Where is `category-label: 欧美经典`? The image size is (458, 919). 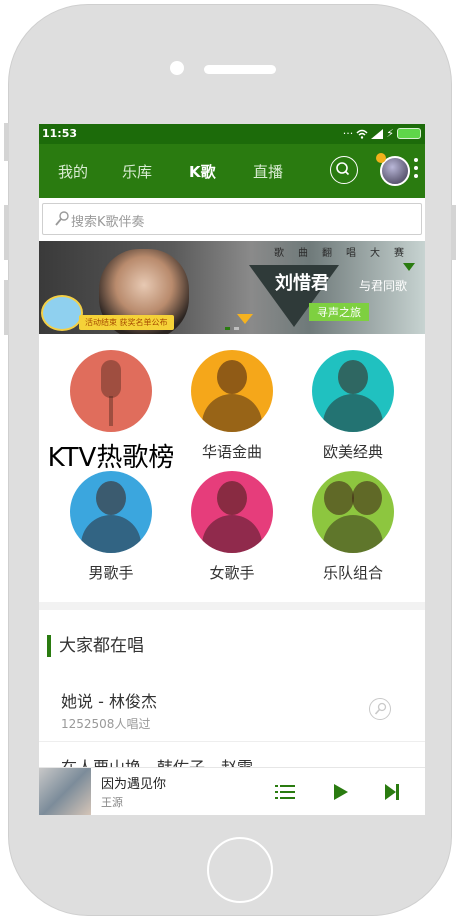
category-label: 欧美经典 is located at coordinates (352, 452).